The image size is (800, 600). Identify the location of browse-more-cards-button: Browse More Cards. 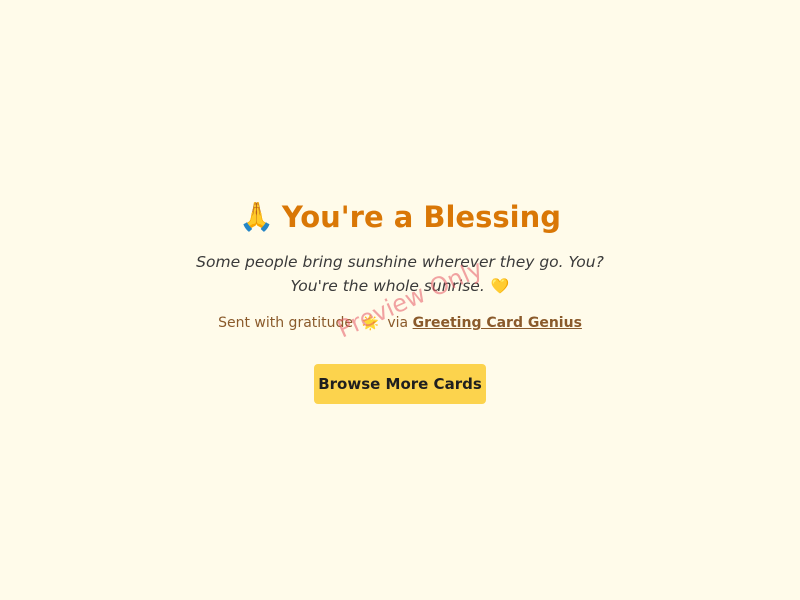
(400, 384).